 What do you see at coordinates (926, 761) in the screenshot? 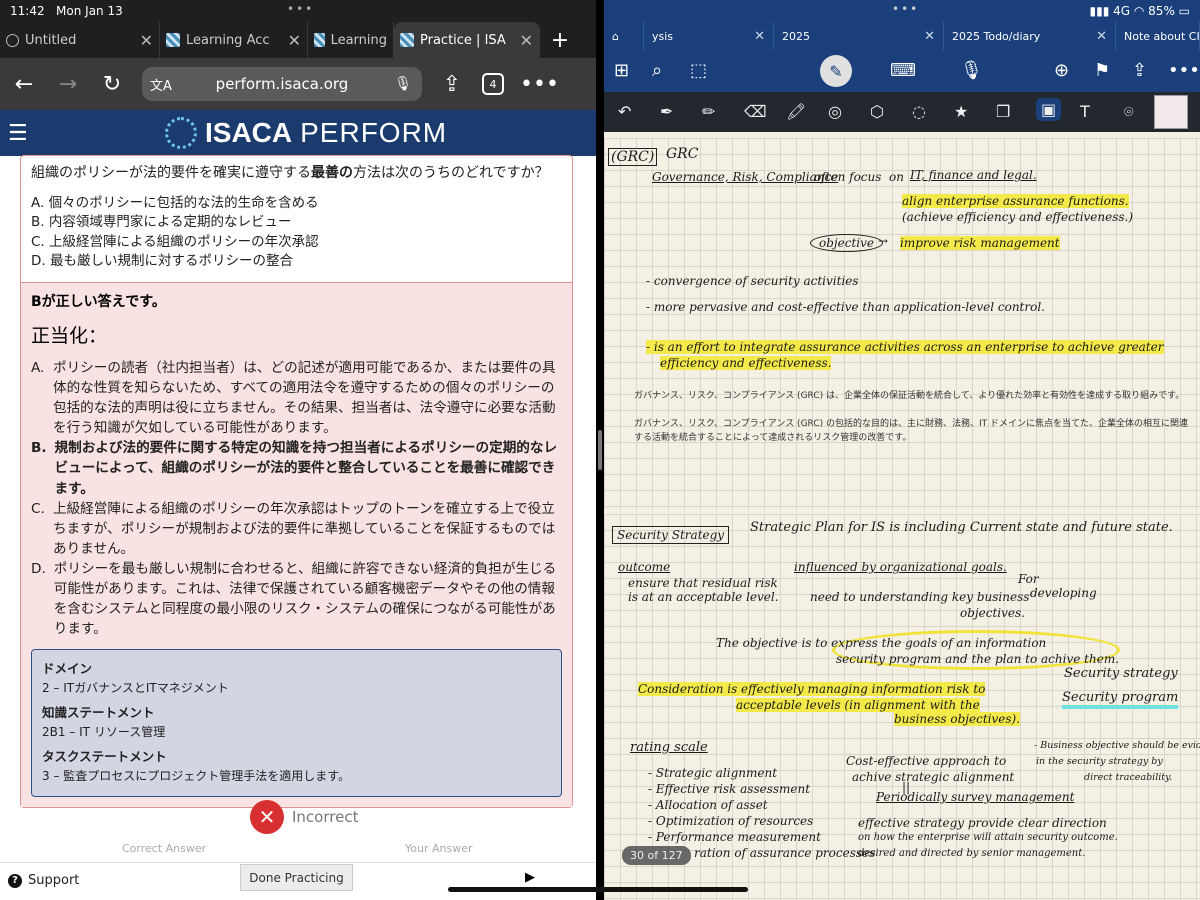
I see `cost-text: Cost-effective approach to` at bounding box center [926, 761].